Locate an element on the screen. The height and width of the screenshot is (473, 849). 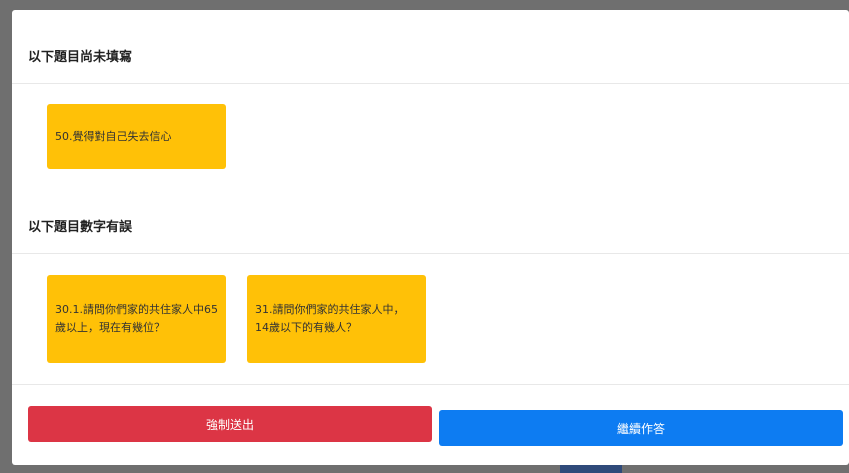
question-card-invalid: 30.1.請問你們家的共住家人中65歲以上，現在有幾位？ is located at coordinates (136, 319).